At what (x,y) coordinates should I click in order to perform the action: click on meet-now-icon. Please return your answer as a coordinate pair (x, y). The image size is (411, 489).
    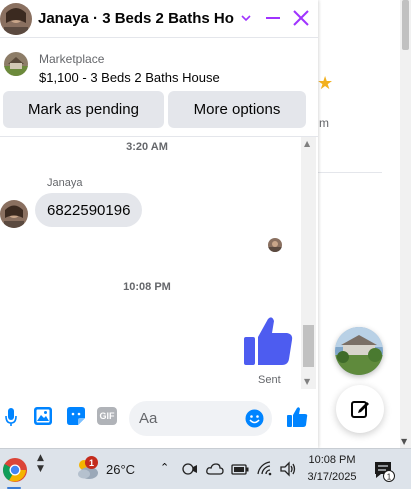
    Looking at the image, I should click on (190, 469).